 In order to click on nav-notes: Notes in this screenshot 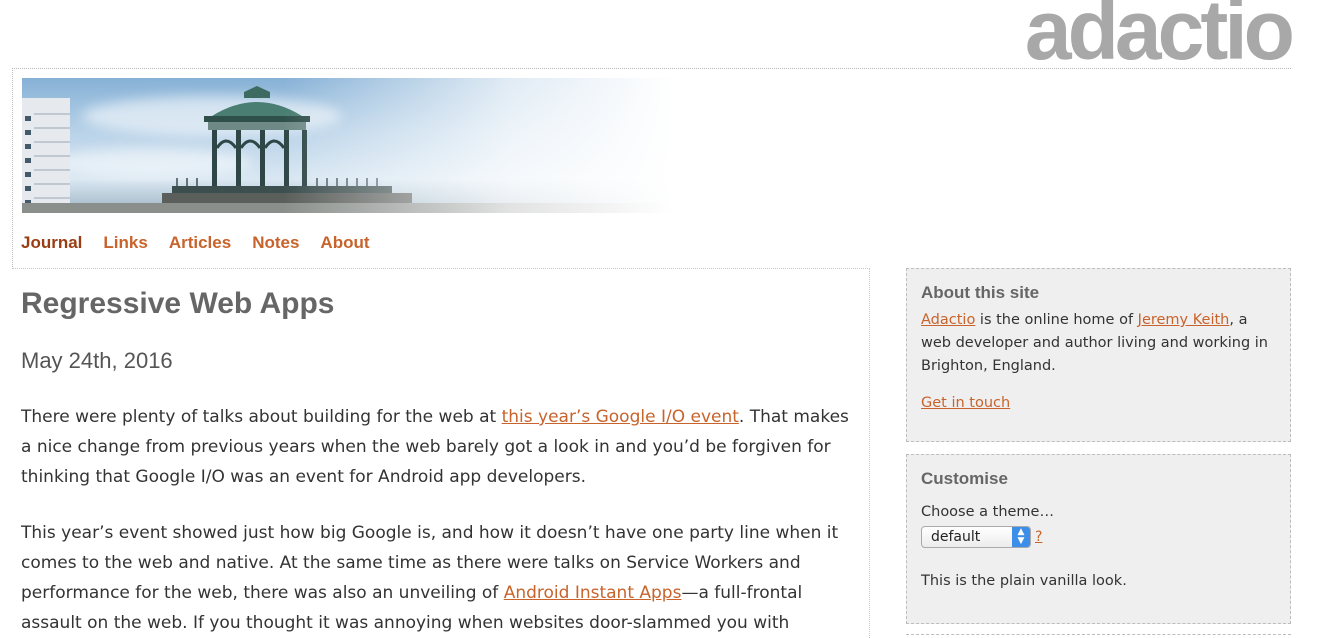, I will do `click(275, 243)`.